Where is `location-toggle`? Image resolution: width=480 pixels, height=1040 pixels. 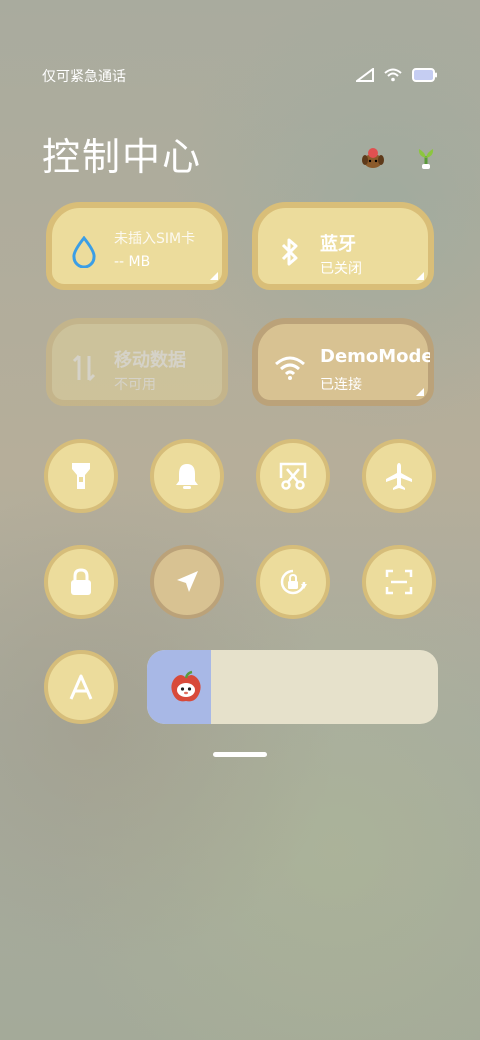 location-toggle is located at coordinates (187, 582).